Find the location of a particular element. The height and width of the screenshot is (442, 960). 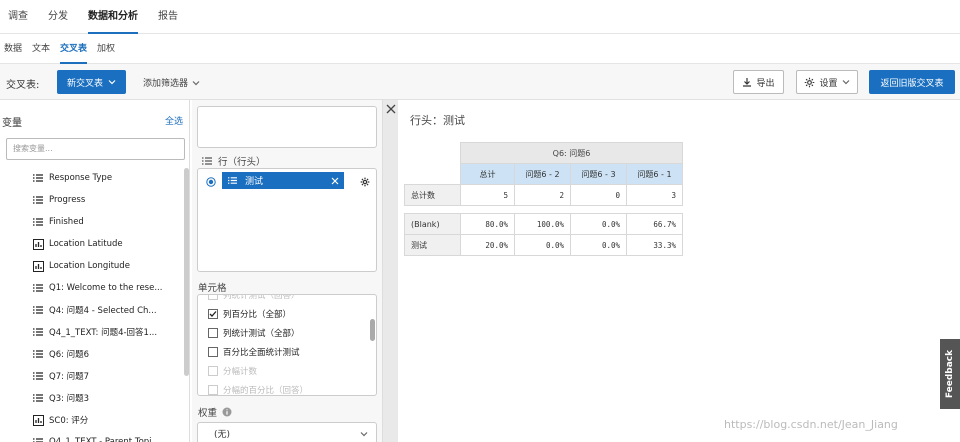

feedback-label: Feedback is located at coordinates (950, 374).